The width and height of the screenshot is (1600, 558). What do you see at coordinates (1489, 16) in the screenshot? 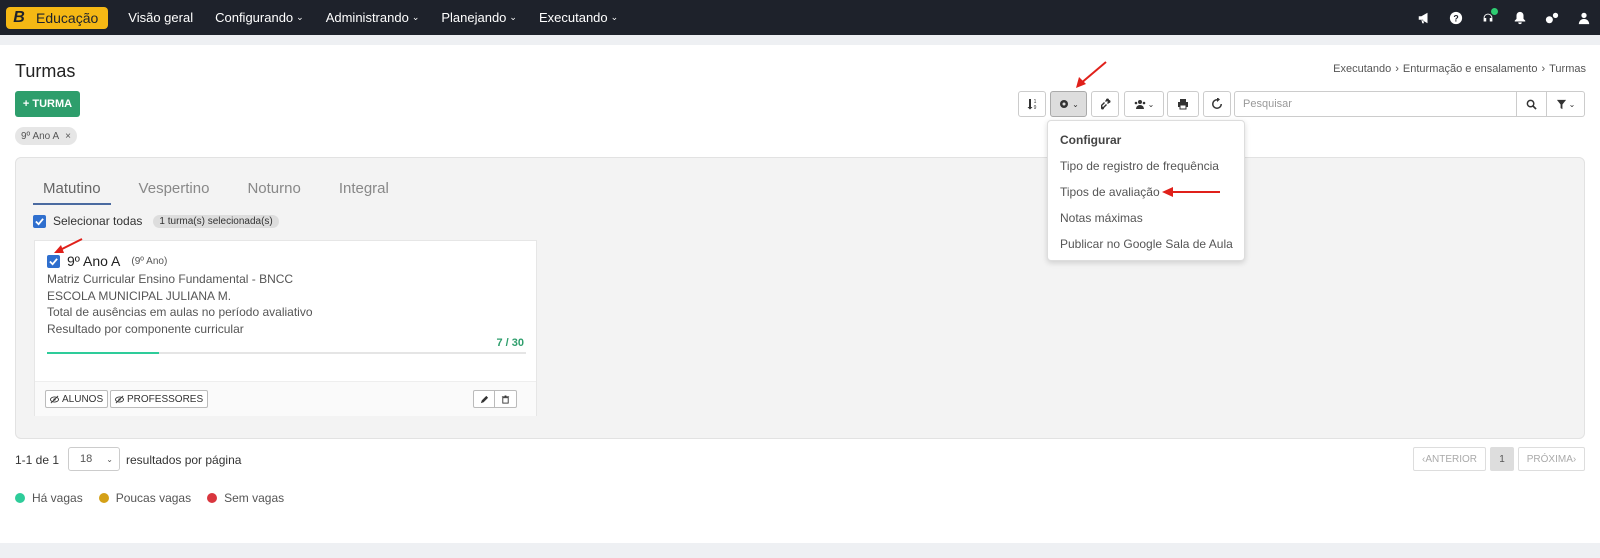
I see `support-icon` at bounding box center [1489, 16].